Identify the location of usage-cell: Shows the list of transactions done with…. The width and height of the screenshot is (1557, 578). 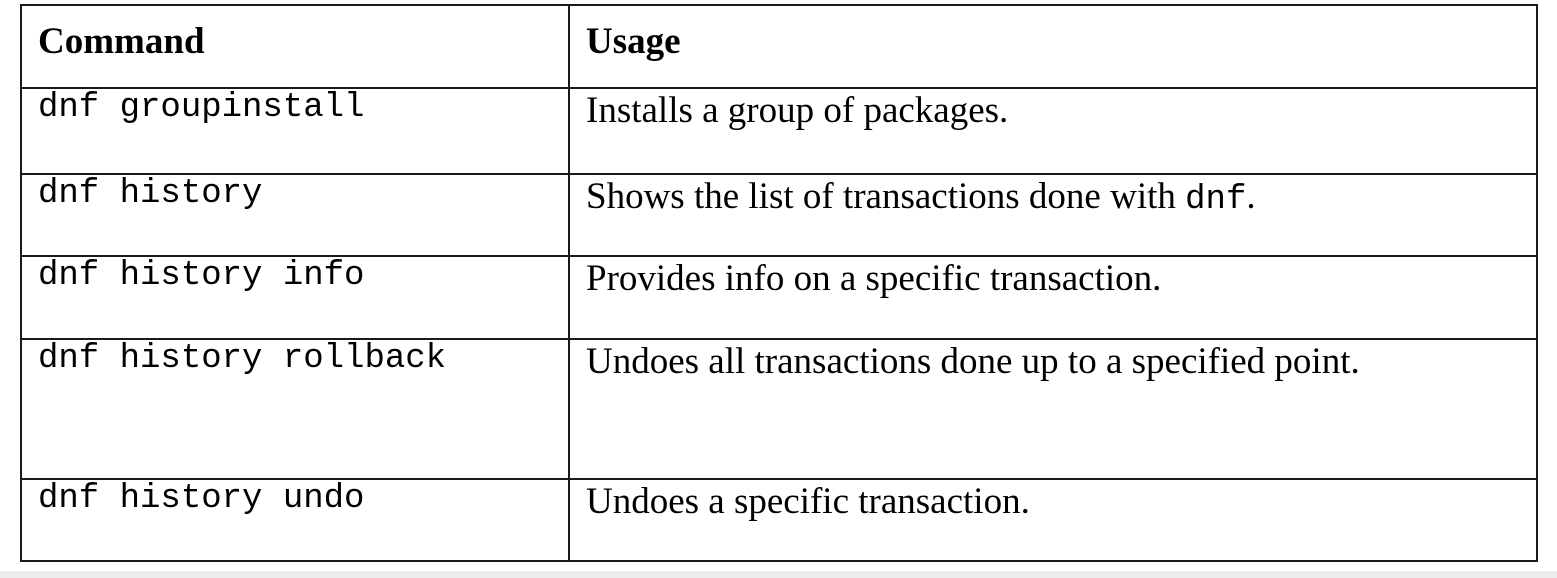
(1053, 215).